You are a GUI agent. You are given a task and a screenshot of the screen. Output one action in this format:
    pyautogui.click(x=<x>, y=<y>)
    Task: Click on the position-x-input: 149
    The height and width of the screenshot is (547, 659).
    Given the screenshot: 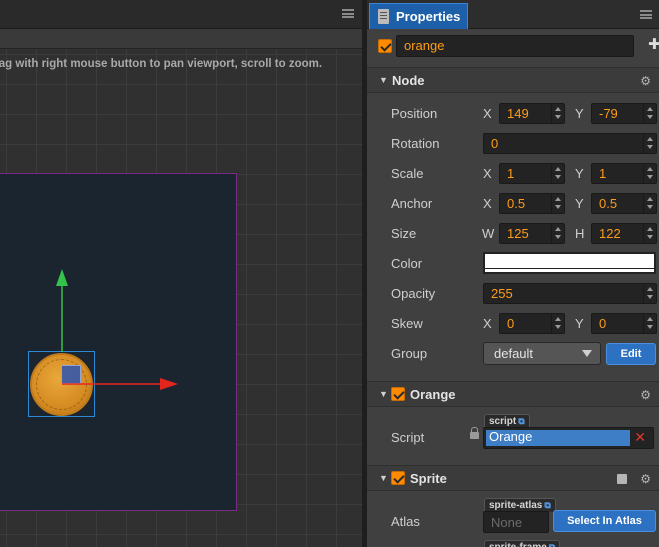 What is the action you would take?
    pyautogui.click(x=532, y=113)
    